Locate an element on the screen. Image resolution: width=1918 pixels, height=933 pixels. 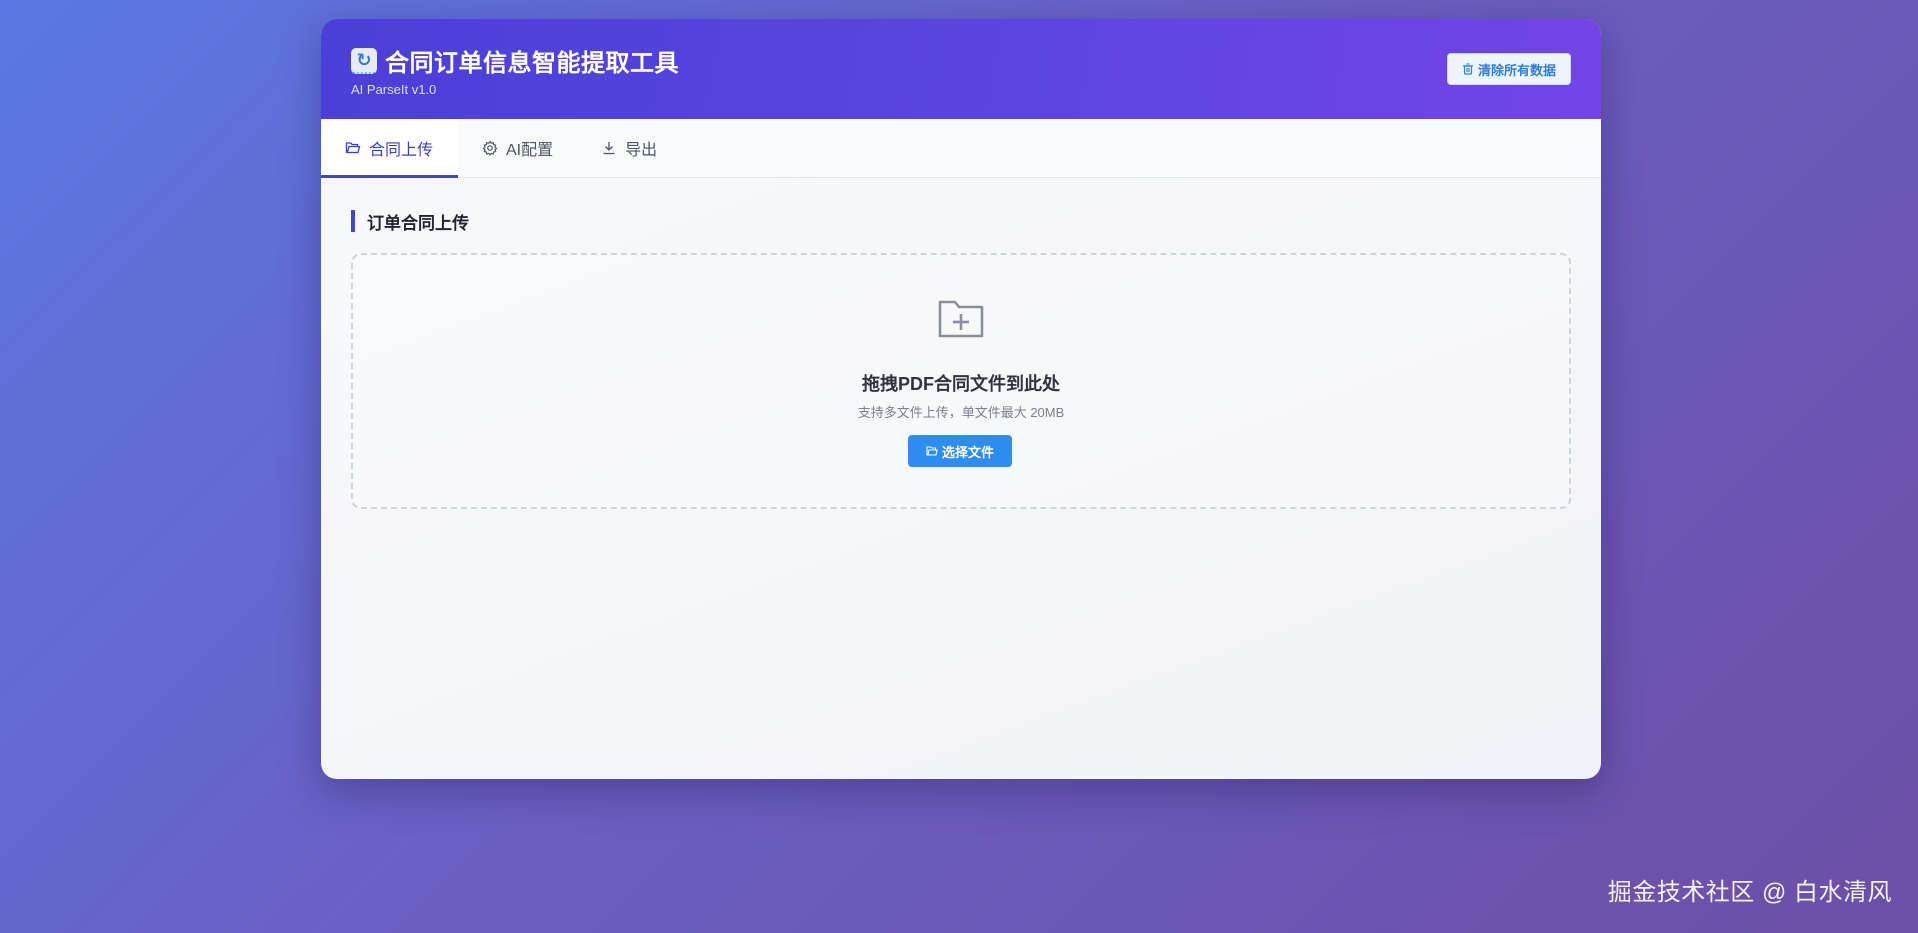
app-header: ↻ 合同订单信息智能提取工具 AI ParseIt v1.0 清除所有数据 is located at coordinates (961, 69).